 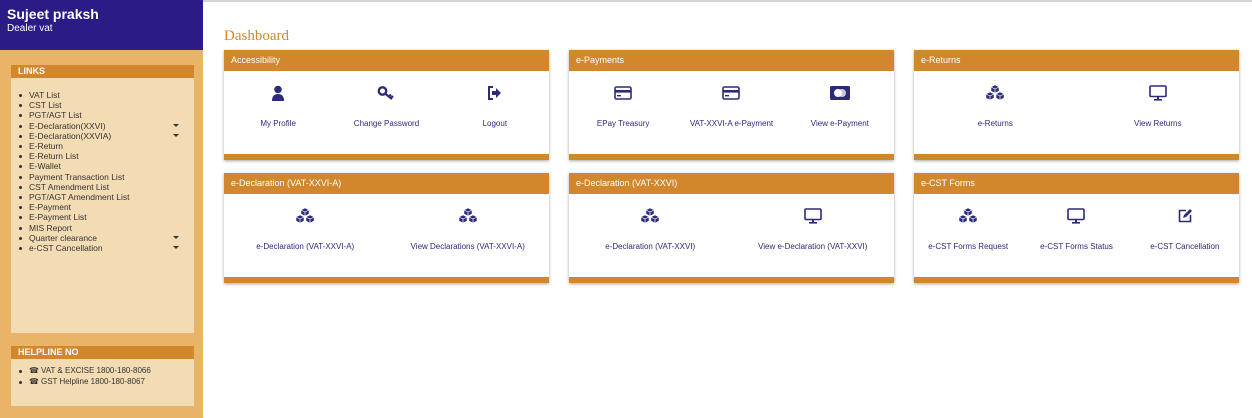 What do you see at coordinates (1185, 235) in the screenshot?
I see `card-link: e-CST Cancellation` at bounding box center [1185, 235].